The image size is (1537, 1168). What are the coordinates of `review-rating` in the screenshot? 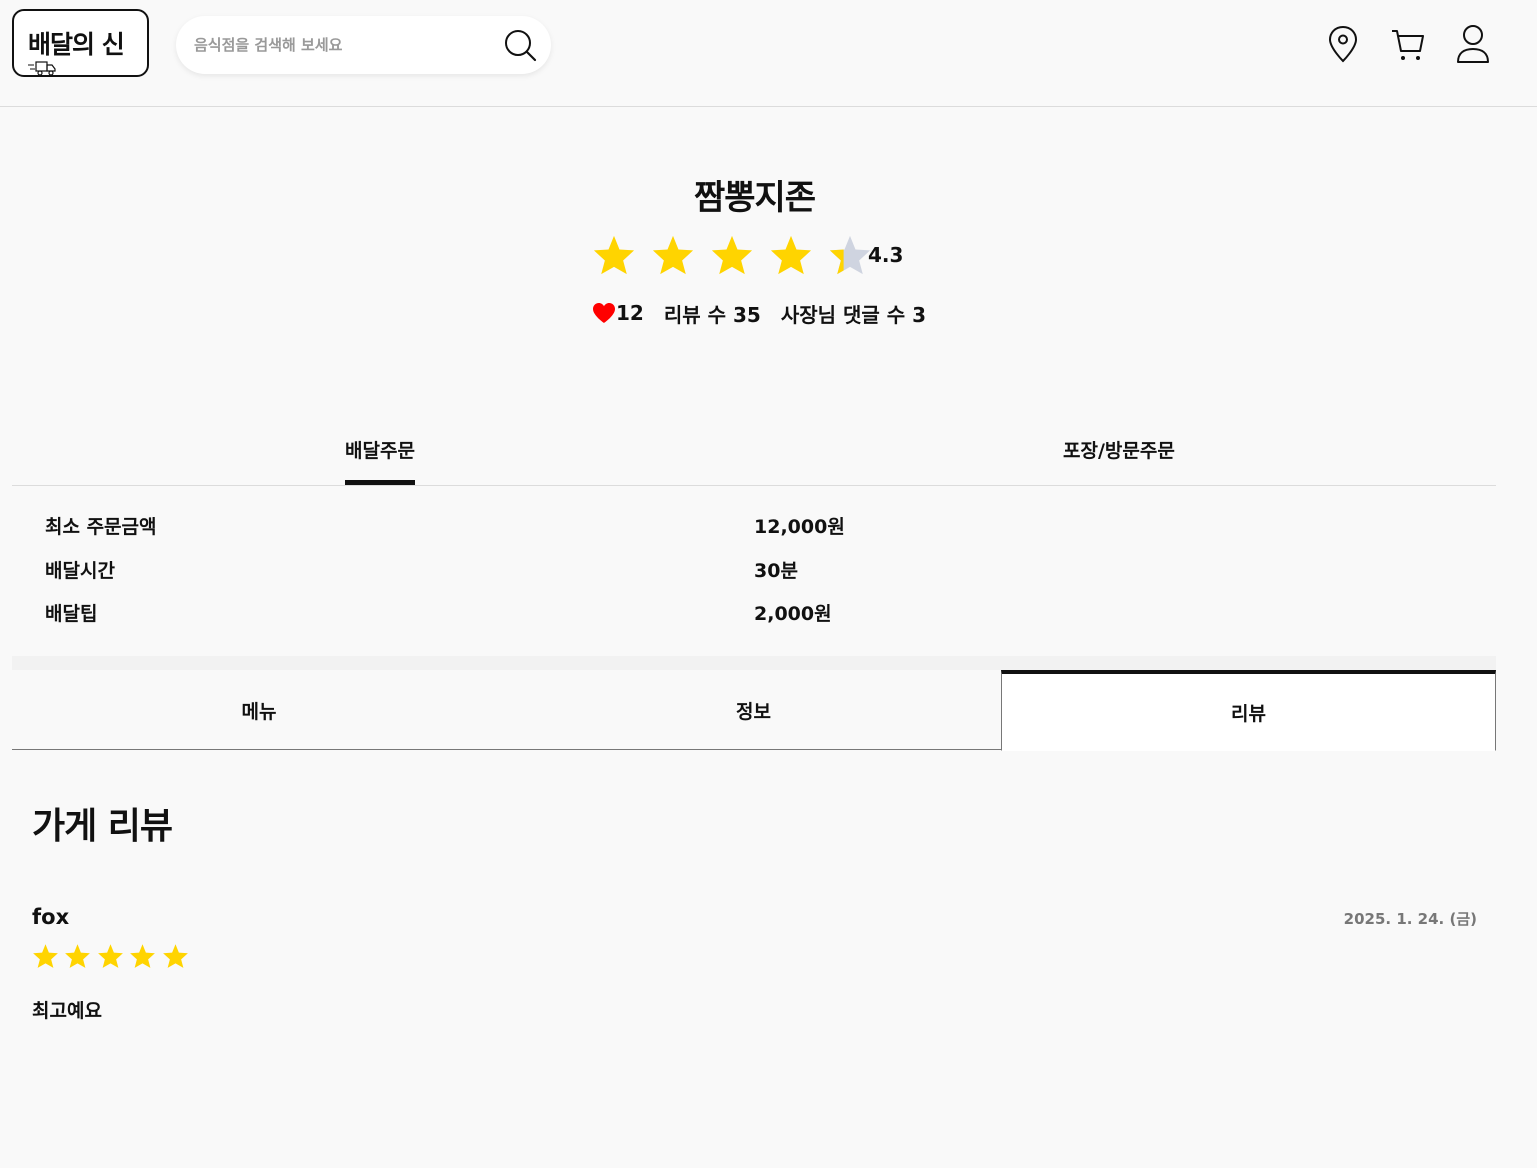 It's located at (113, 956).